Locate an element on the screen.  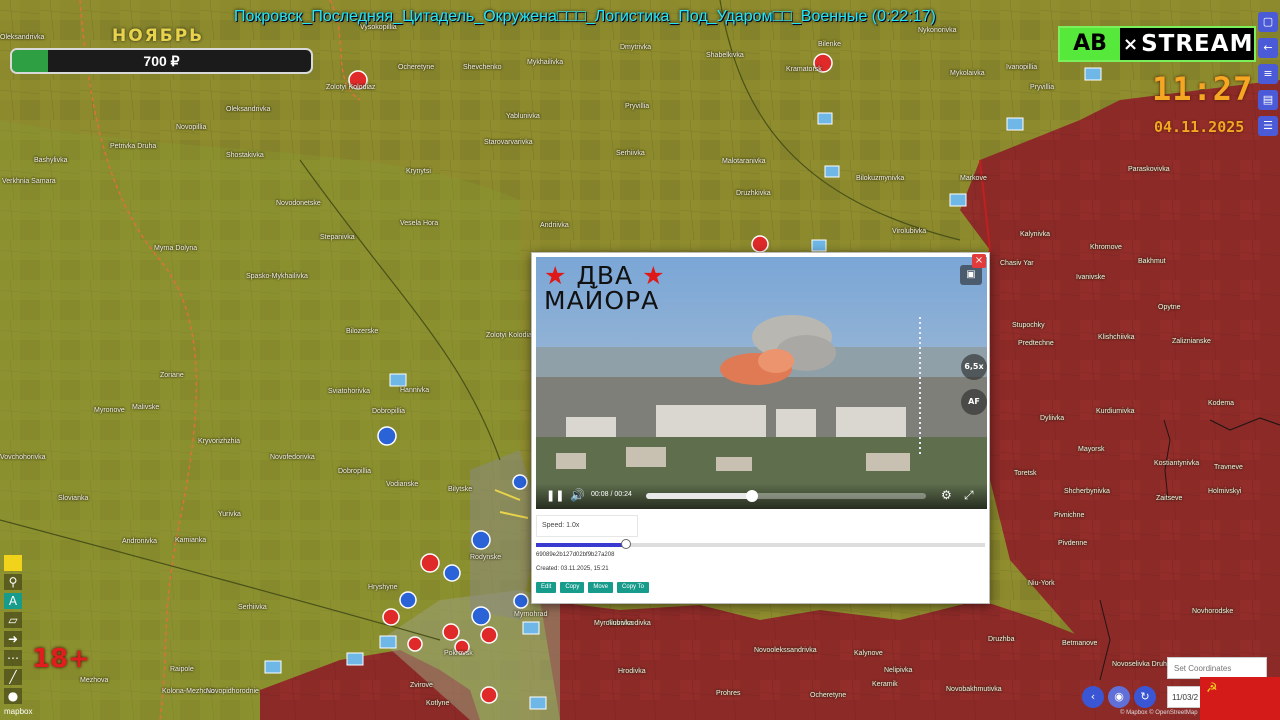
town-label: Kurdiumivka is located at coordinates (1115, 411).